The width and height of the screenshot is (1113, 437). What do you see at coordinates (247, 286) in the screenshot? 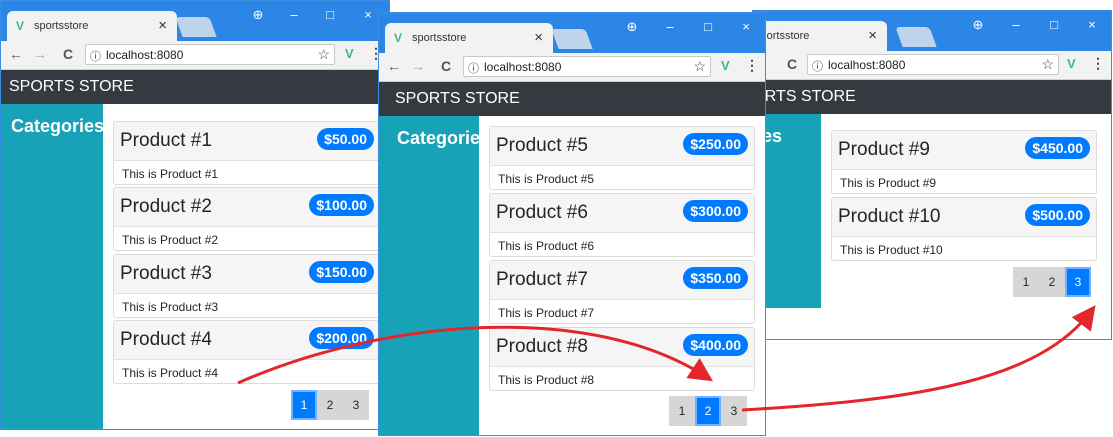
I see `product-card: Product #3 $150.00 This is Product #3` at bounding box center [247, 286].